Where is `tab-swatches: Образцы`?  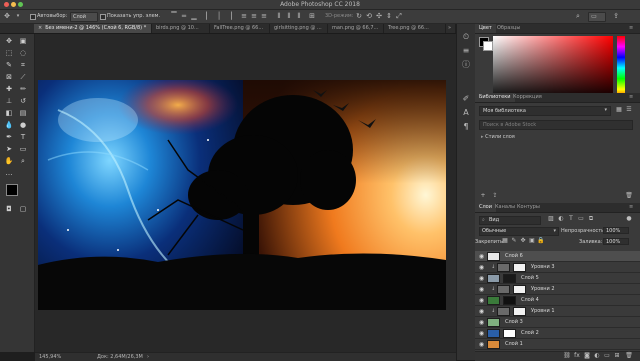 tab-swatches: Образцы is located at coordinates (508, 28).